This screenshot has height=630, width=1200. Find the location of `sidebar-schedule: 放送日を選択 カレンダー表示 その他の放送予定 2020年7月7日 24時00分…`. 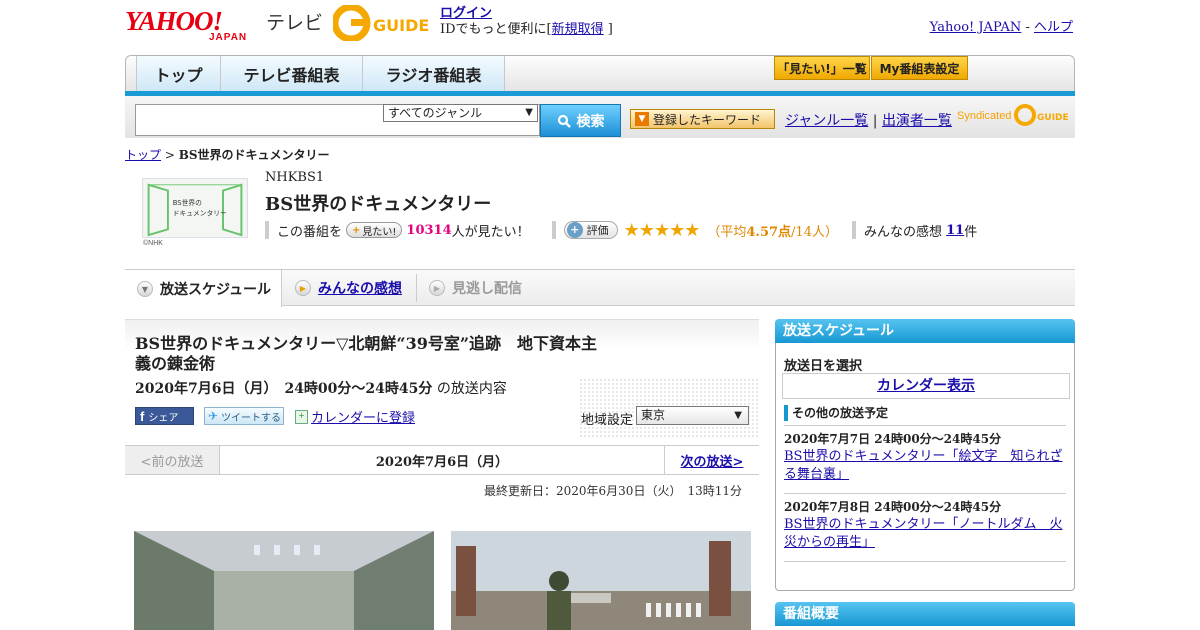

sidebar-schedule: 放送日を選択 カレンダー表示 その他の放送予定 2020年7月7日 24時00分… is located at coordinates (925, 467).